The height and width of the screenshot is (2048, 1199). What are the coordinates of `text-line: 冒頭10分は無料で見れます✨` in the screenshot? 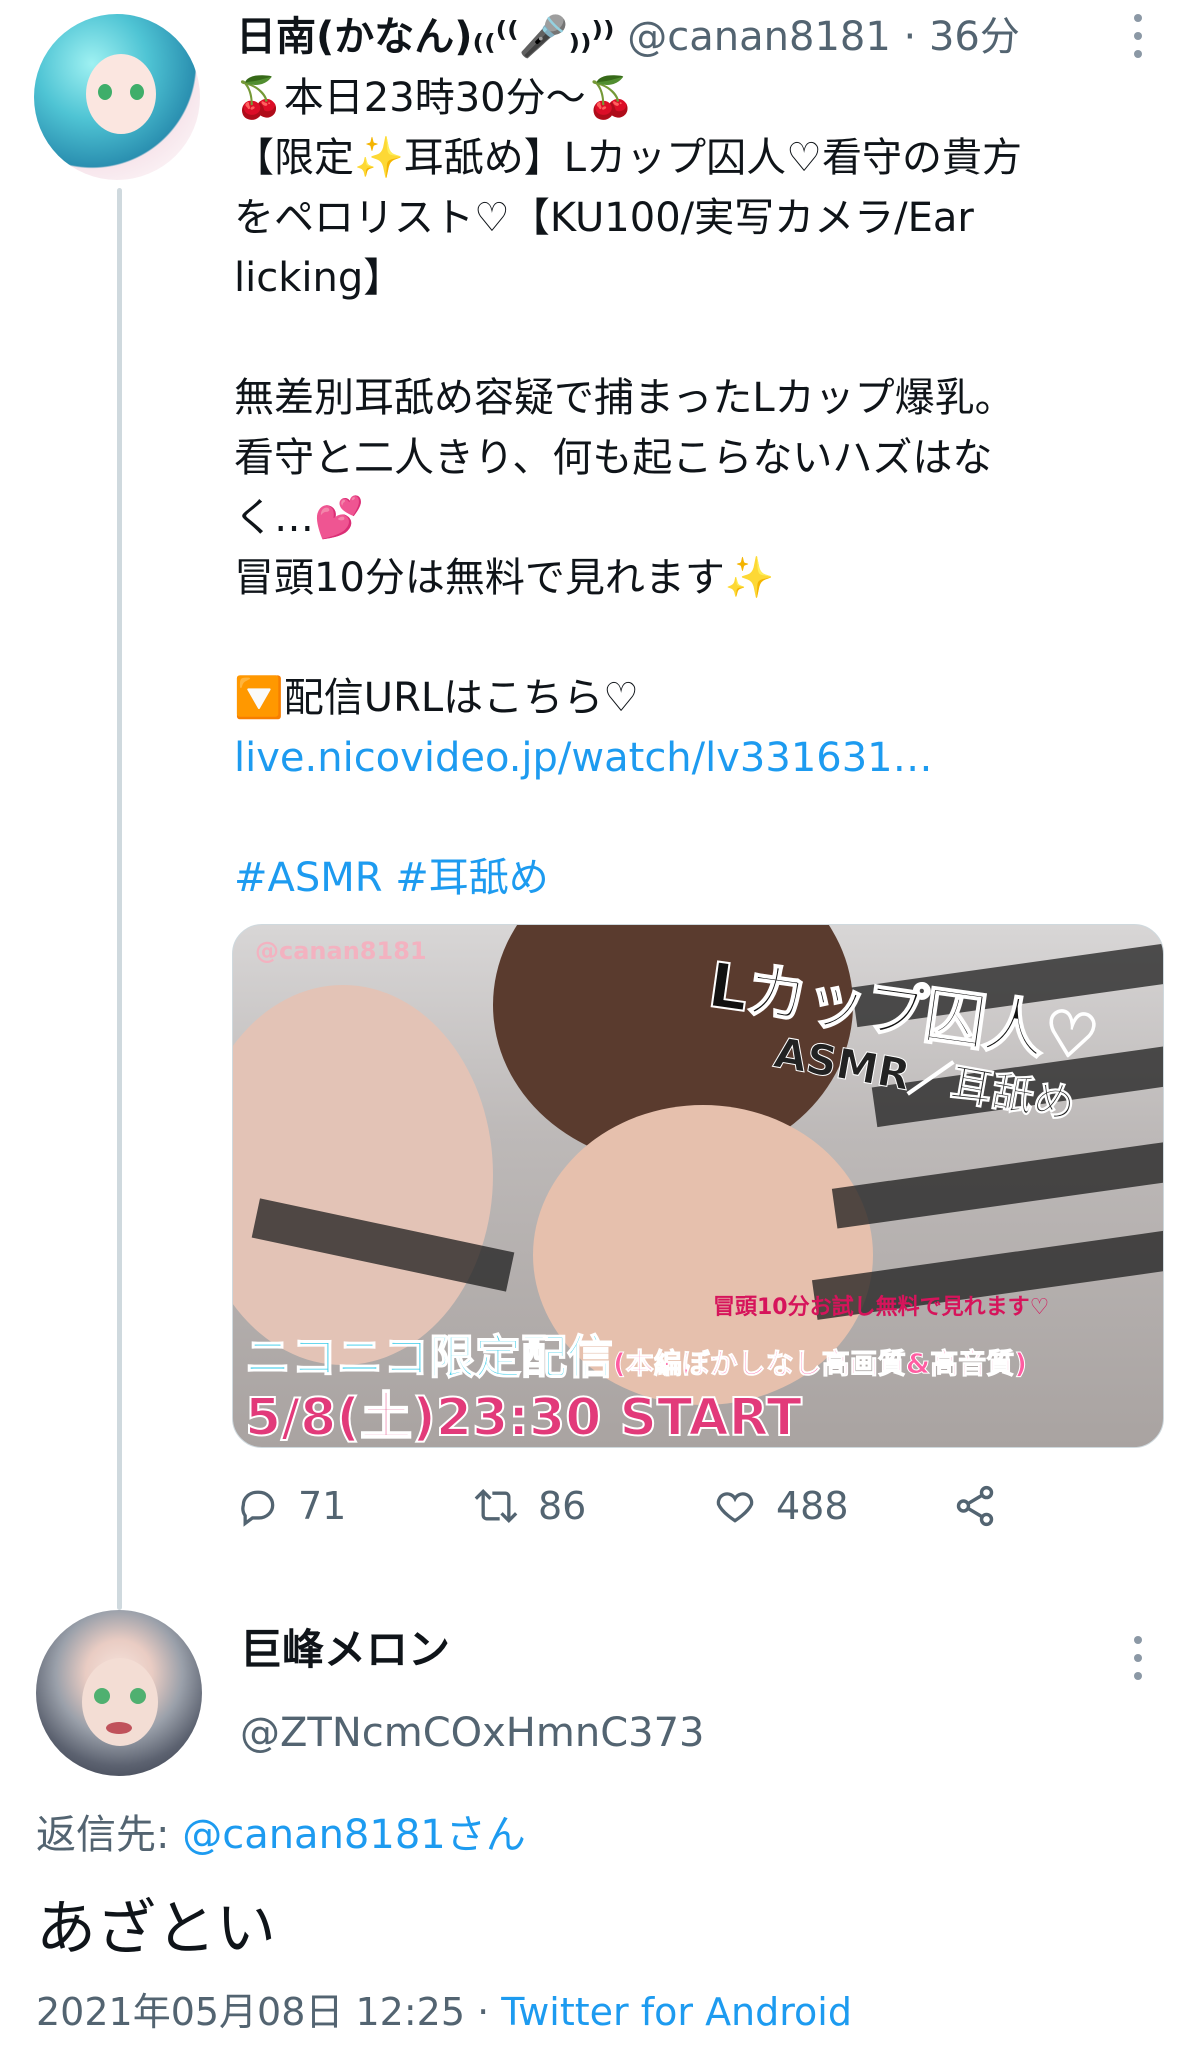 It's located at (504, 578).